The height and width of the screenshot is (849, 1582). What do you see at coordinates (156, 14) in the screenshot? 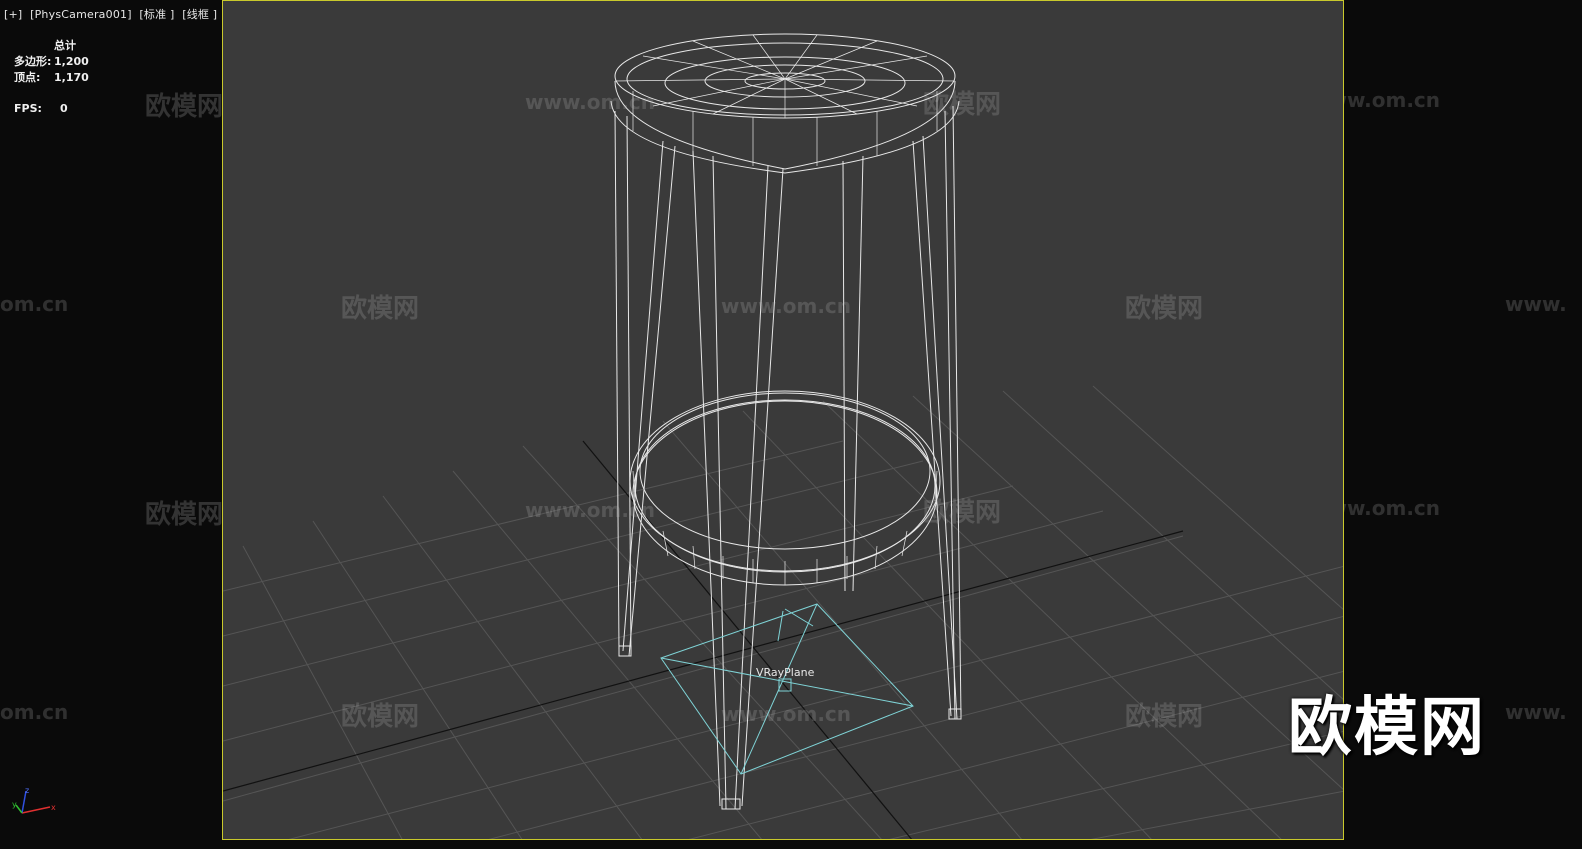
I see `viewport-shading-menu: [标准 ]` at bounding box center [156, 14].